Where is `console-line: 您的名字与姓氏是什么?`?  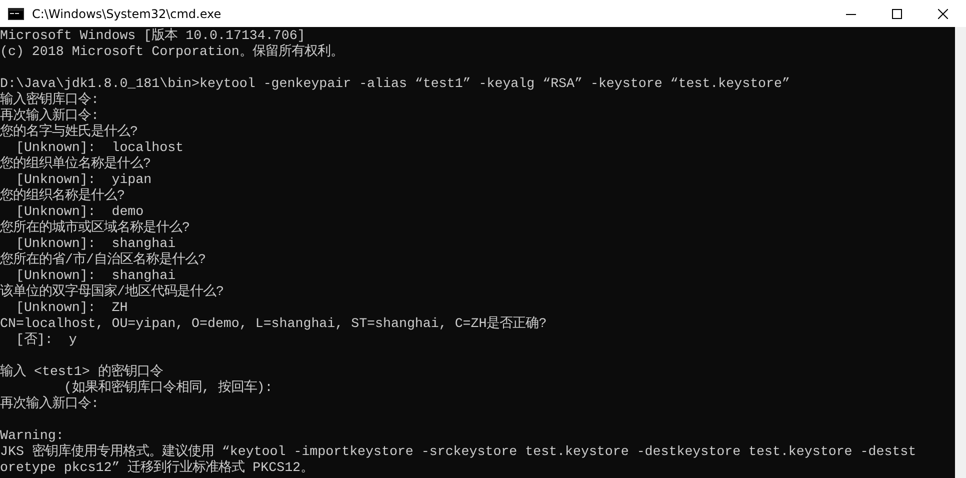 console-line: 您的名字与姓氏是什么? is located at coordinates (69, 132).